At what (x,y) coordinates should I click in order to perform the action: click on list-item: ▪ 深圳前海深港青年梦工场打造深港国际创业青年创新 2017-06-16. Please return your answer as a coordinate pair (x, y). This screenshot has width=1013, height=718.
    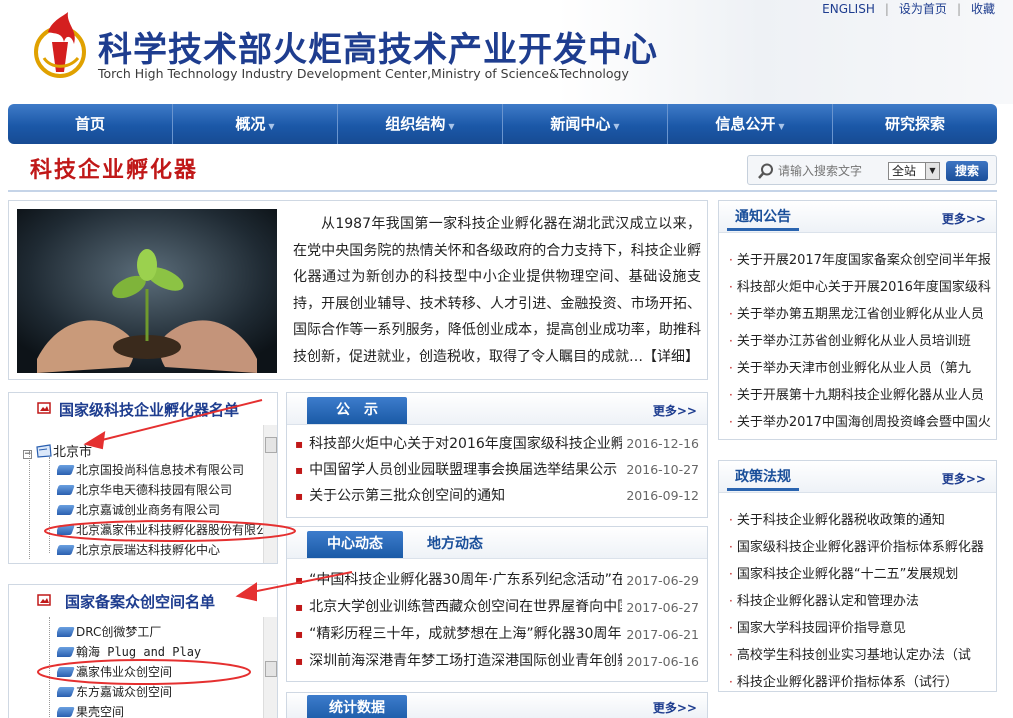
    Looking at the image, I should click on (501, 661).